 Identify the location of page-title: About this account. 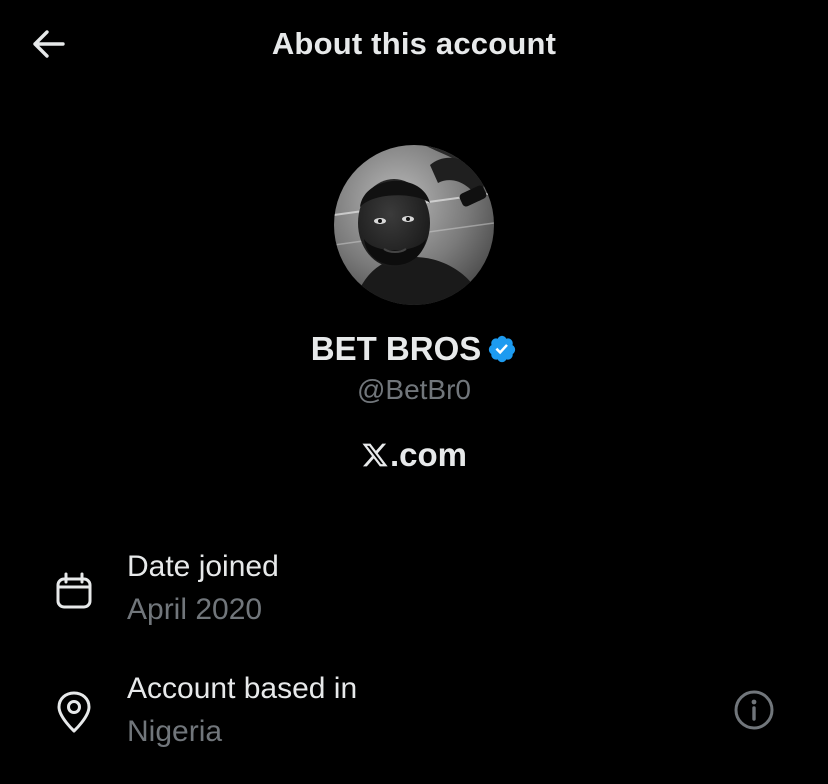
(414, 43).